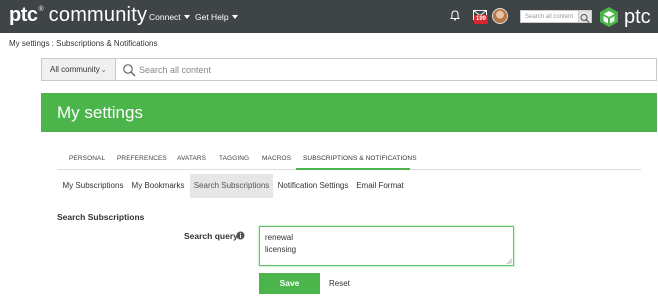 This screenshot has width=658, height=297. I want to click on reset-button: Reset, so click(339, 283).